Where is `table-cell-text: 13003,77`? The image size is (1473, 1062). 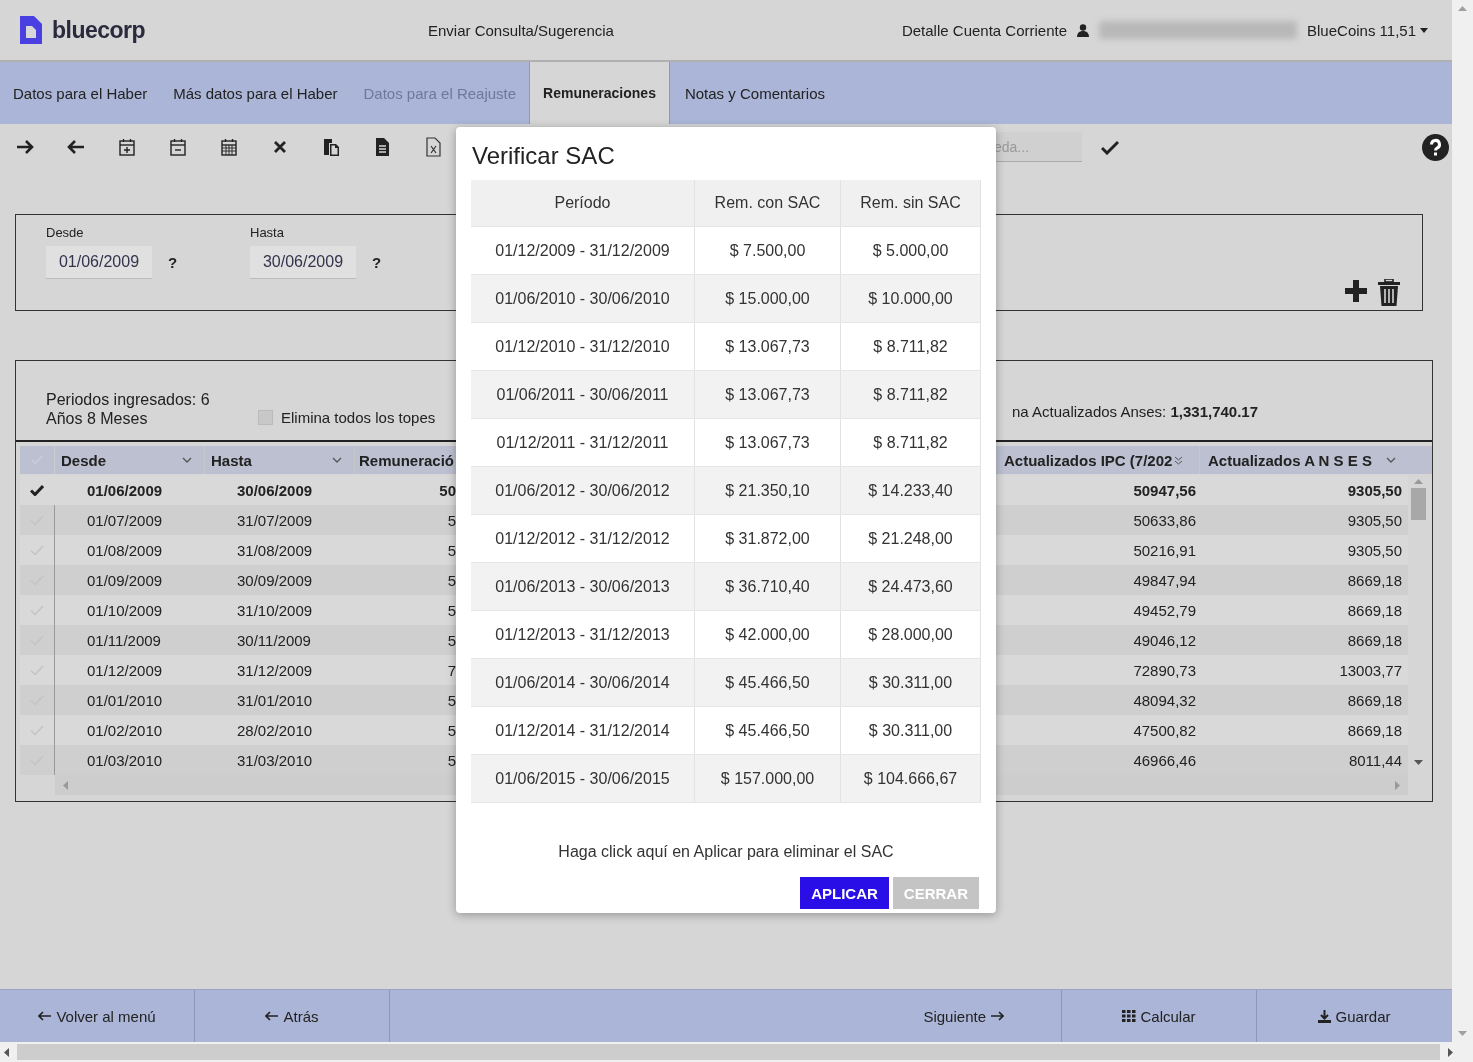
table-cell-text: 13003,77 is located at coordinates (1370, 670).